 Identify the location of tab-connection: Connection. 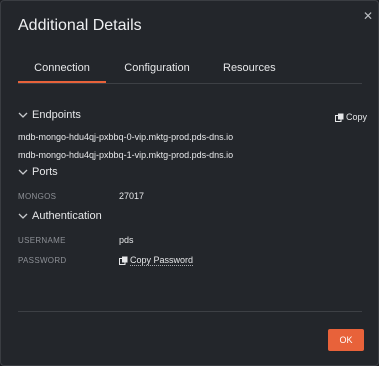
(62, 72).